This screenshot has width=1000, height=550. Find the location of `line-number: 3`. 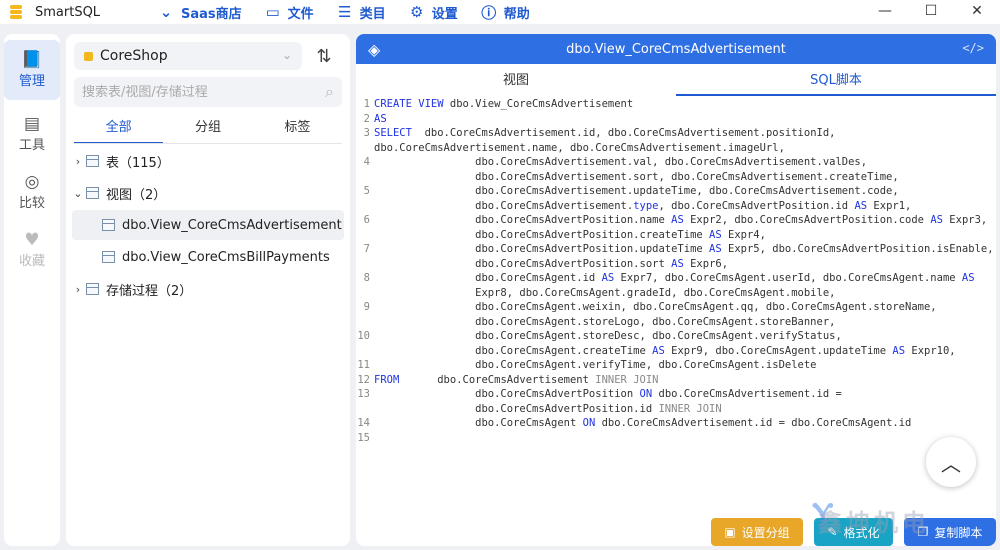

line-number: 3 is located at coordinates (366, 133).